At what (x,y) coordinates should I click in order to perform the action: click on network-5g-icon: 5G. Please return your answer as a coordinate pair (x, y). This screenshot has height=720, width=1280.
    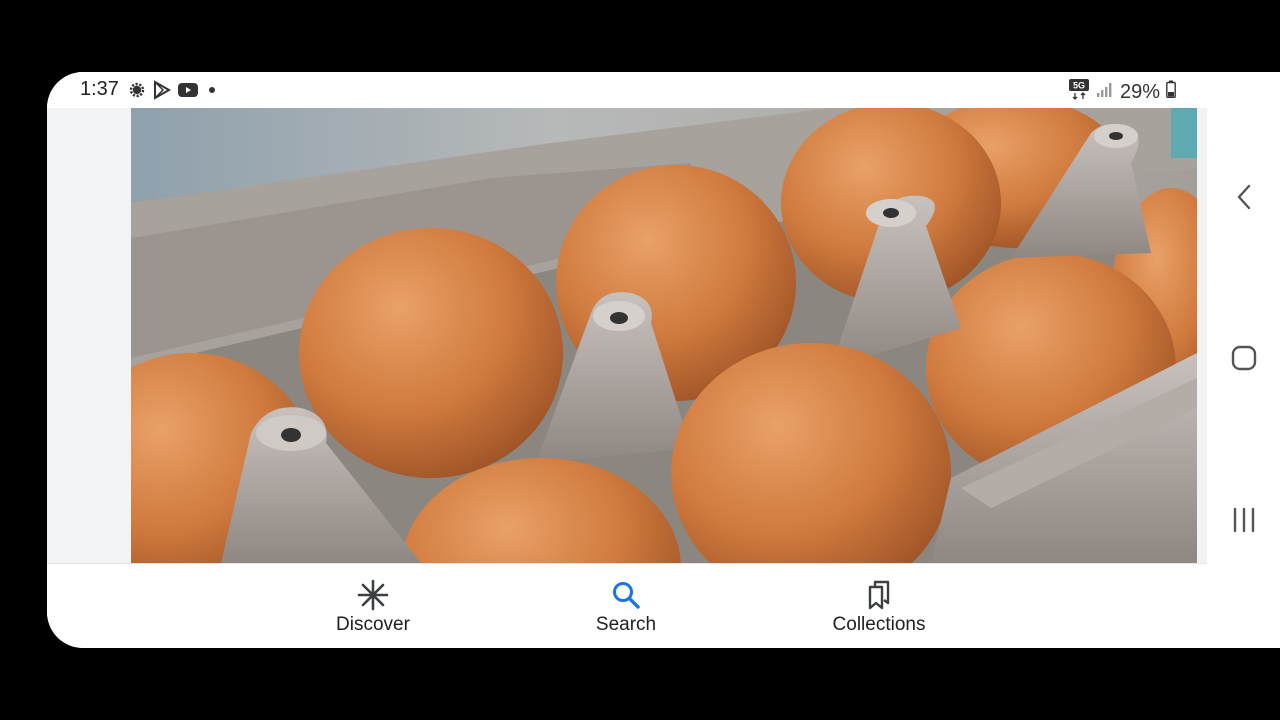
    Looking at the image, I should click on (1079, 92).